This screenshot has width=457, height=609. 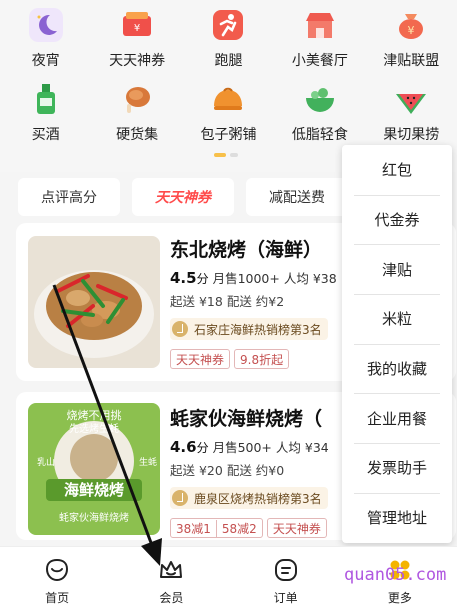 I want to click on category-label: 包子粥铺, so click(x=228, y=135).